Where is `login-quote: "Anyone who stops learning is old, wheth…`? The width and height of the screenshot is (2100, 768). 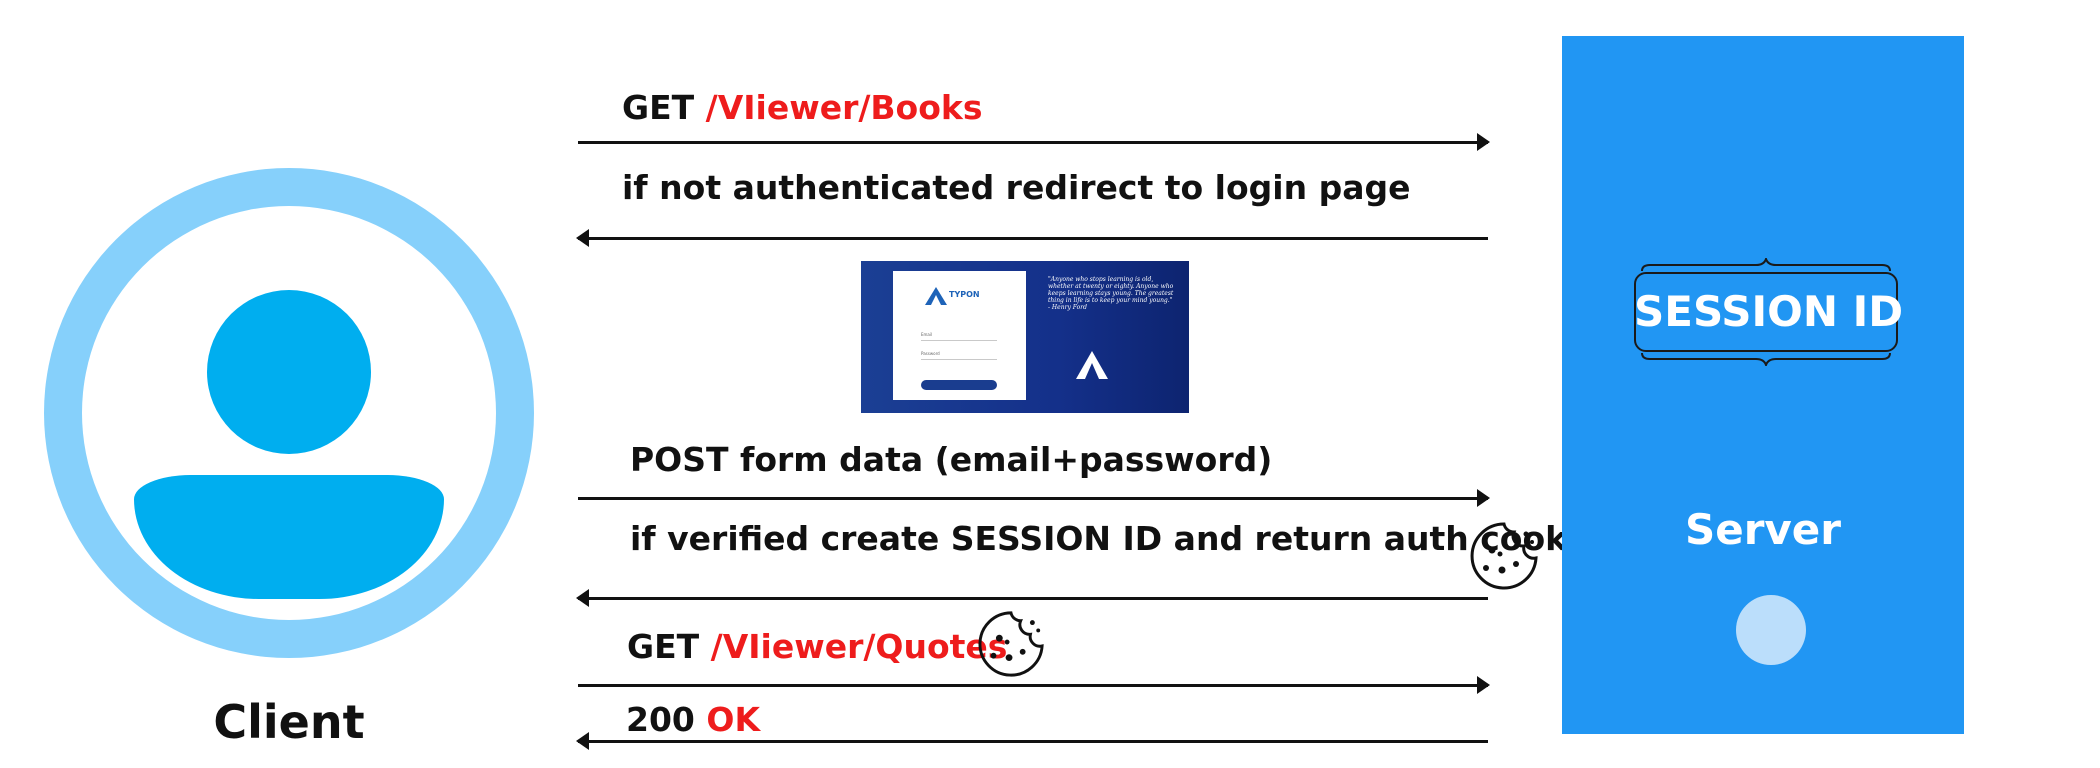 login-quote: "Anyone who stops learning is old, wheth… is located at coordinates (1111, 293).